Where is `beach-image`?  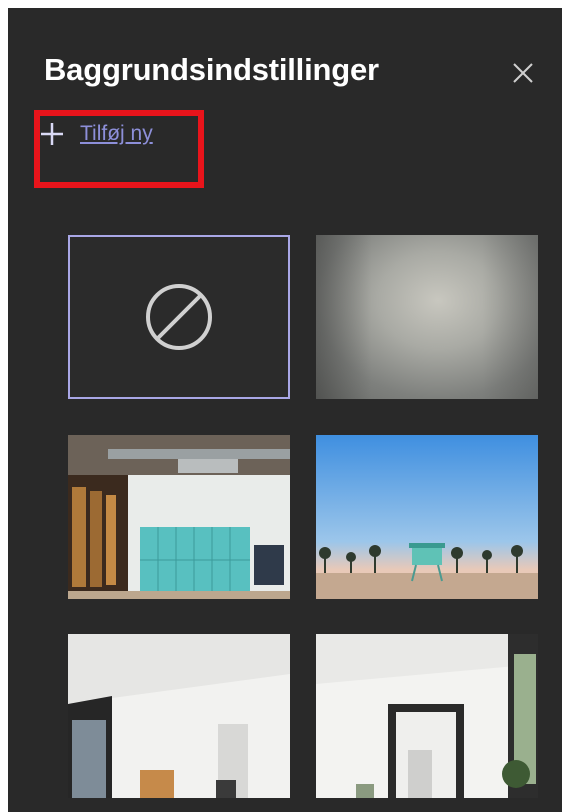
beach-image is located at coordinates (427, 517).